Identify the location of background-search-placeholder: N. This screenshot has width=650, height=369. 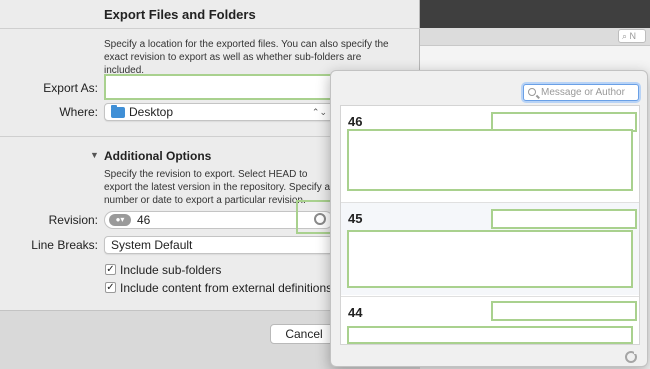
(633, 36).